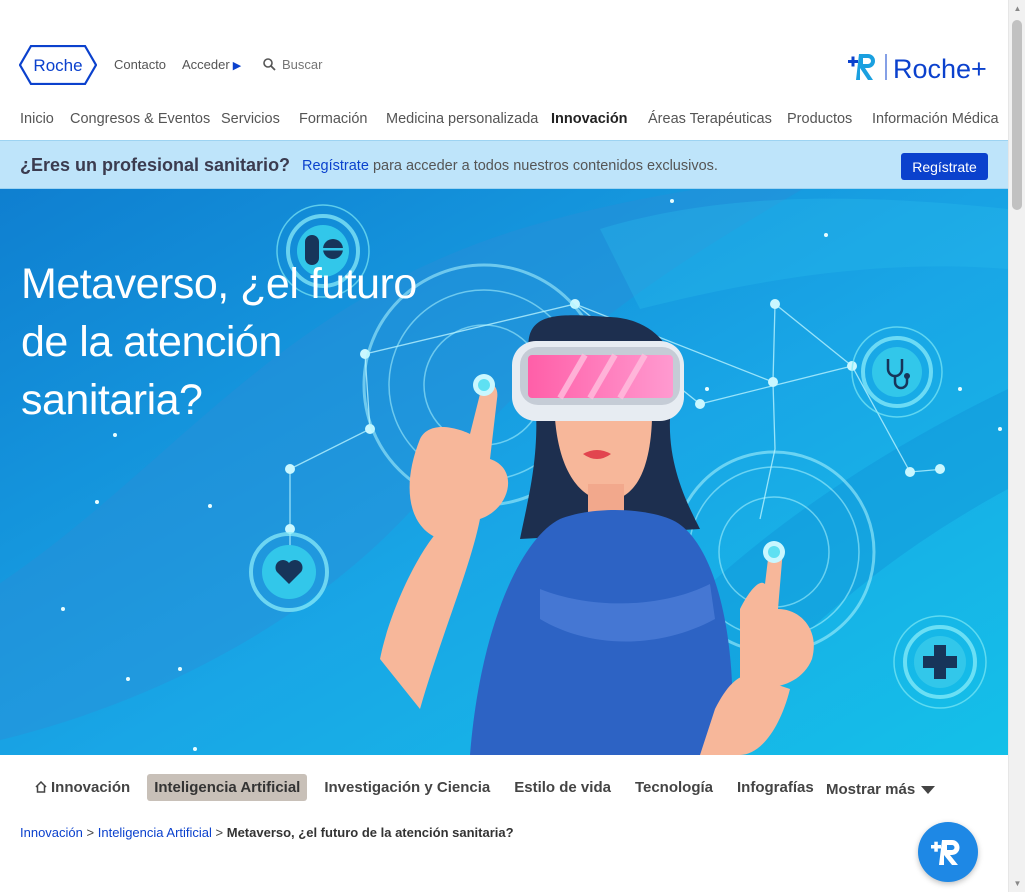 This screenshot has height=892, width=1025. I want to click on nav-item-informacion-medica: Información Médica, so click(935, 119).